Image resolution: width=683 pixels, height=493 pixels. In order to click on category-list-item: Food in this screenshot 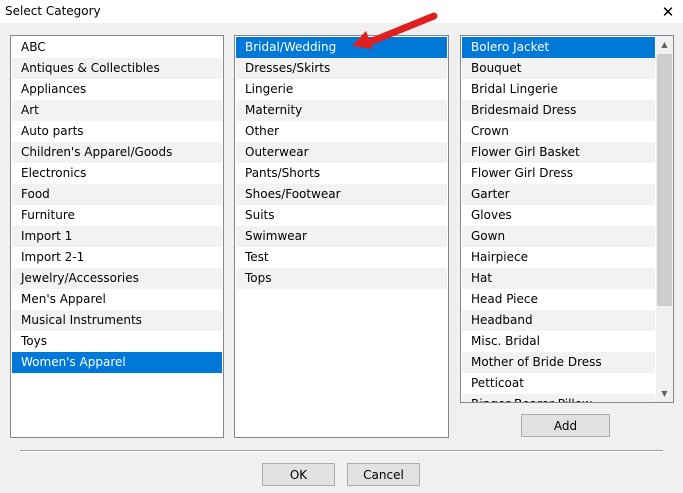, I will do `click(117, 194)`.